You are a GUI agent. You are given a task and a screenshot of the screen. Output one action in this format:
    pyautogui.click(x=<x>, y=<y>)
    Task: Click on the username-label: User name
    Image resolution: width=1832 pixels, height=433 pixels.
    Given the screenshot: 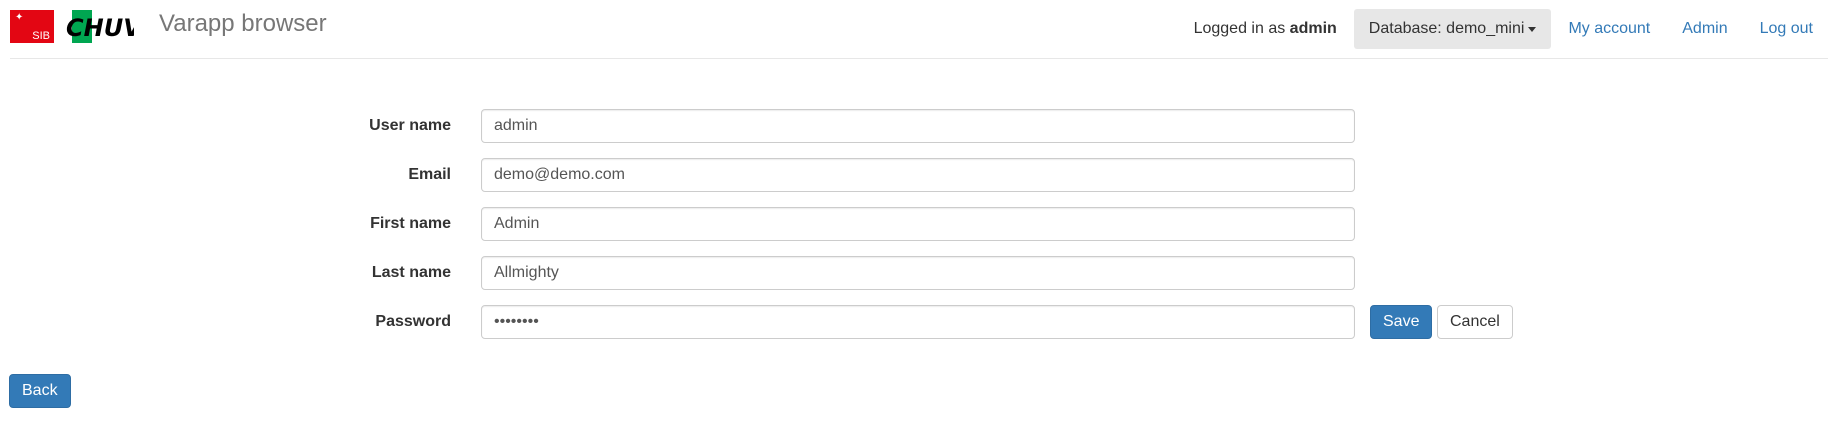 What is the action you would take?
    pyautogui.click(x=410, y=125)
    